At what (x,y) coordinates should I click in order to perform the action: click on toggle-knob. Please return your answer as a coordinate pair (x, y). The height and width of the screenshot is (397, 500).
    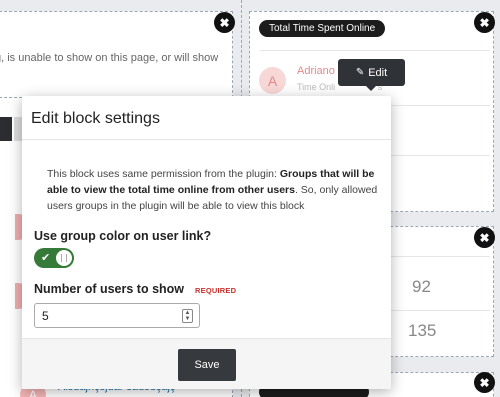
    Looking at the image, I should click on (64, 258).